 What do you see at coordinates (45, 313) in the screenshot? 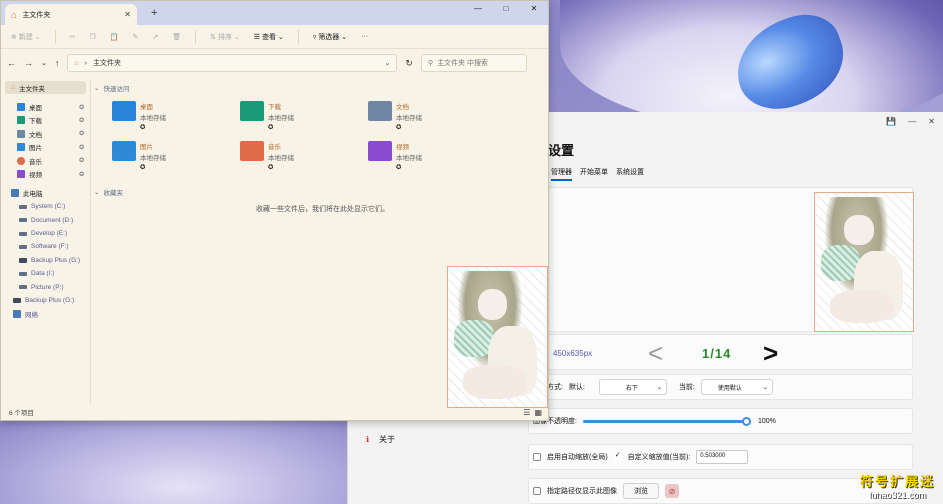
I see `sidebar-item-network: 网络` at bounding box center [45, 313].